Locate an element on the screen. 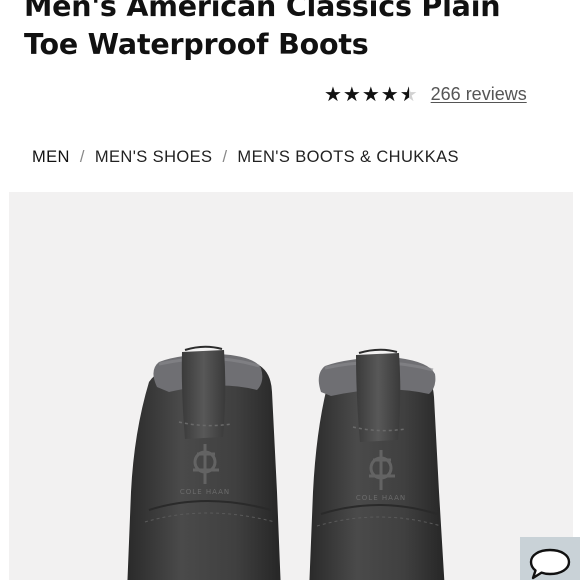  left-boot: COLE HAAN is located at coordinates (204, 462).